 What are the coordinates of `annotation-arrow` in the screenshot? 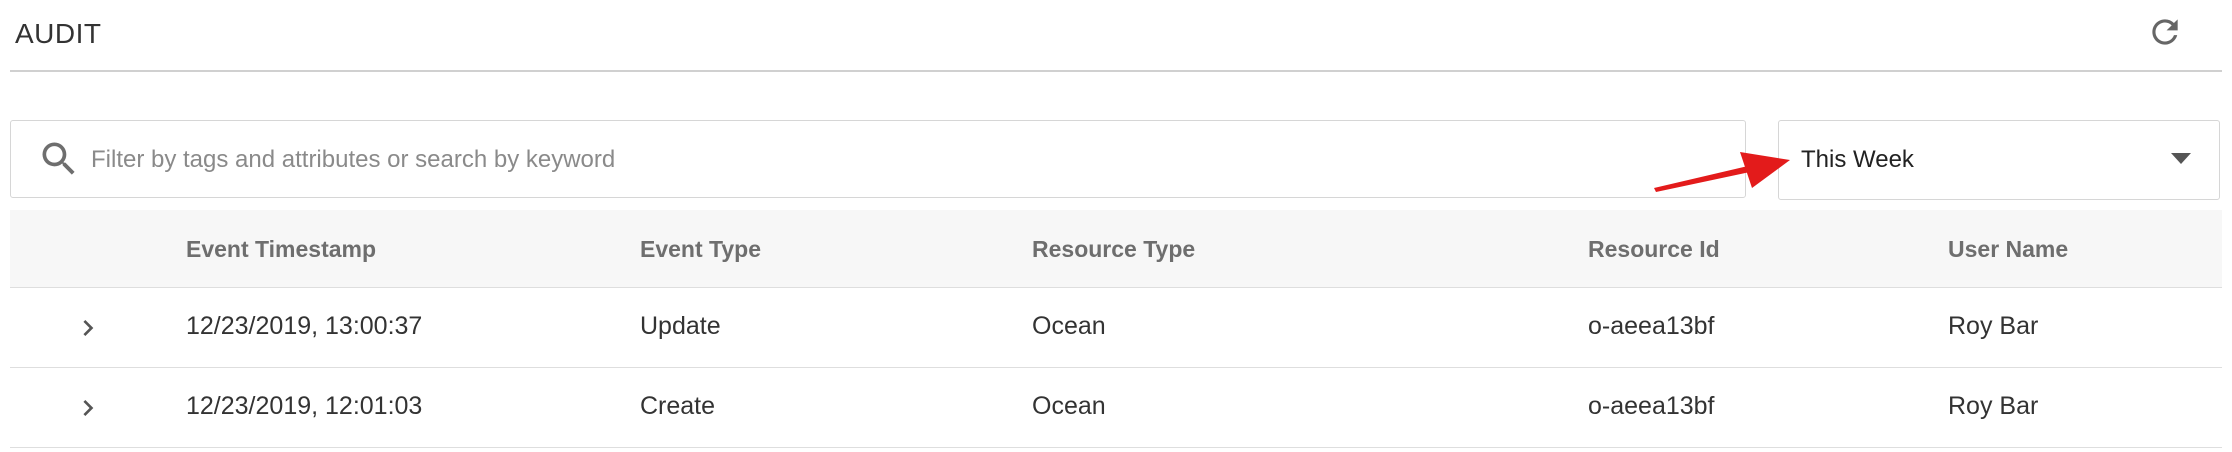 It's located at (1722, 172).